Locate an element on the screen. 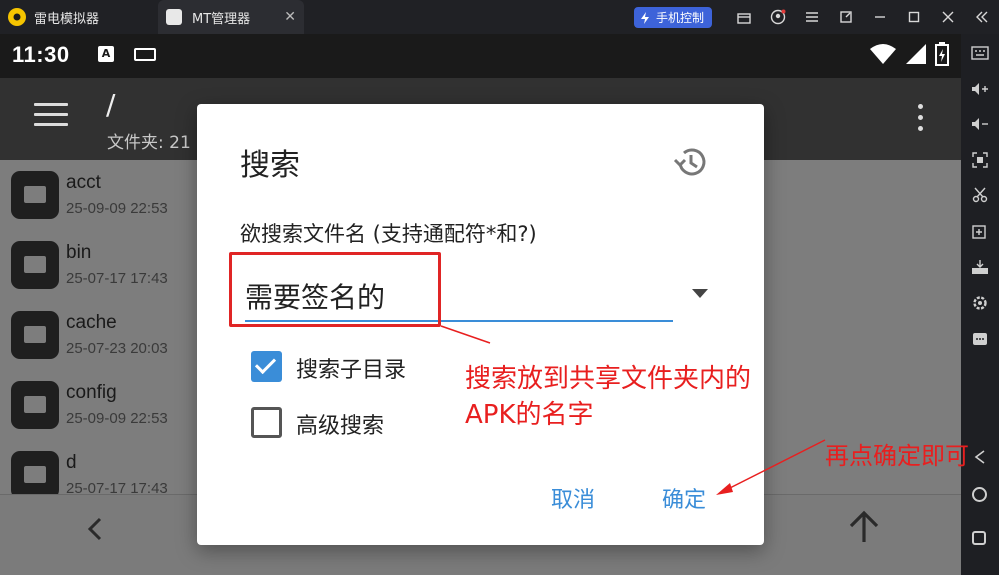 This screenshot has width=999, height=575. annotation-note-input: 搜索放到共享文件夹内的 APK的名字 is located at coordinates (608, 397).